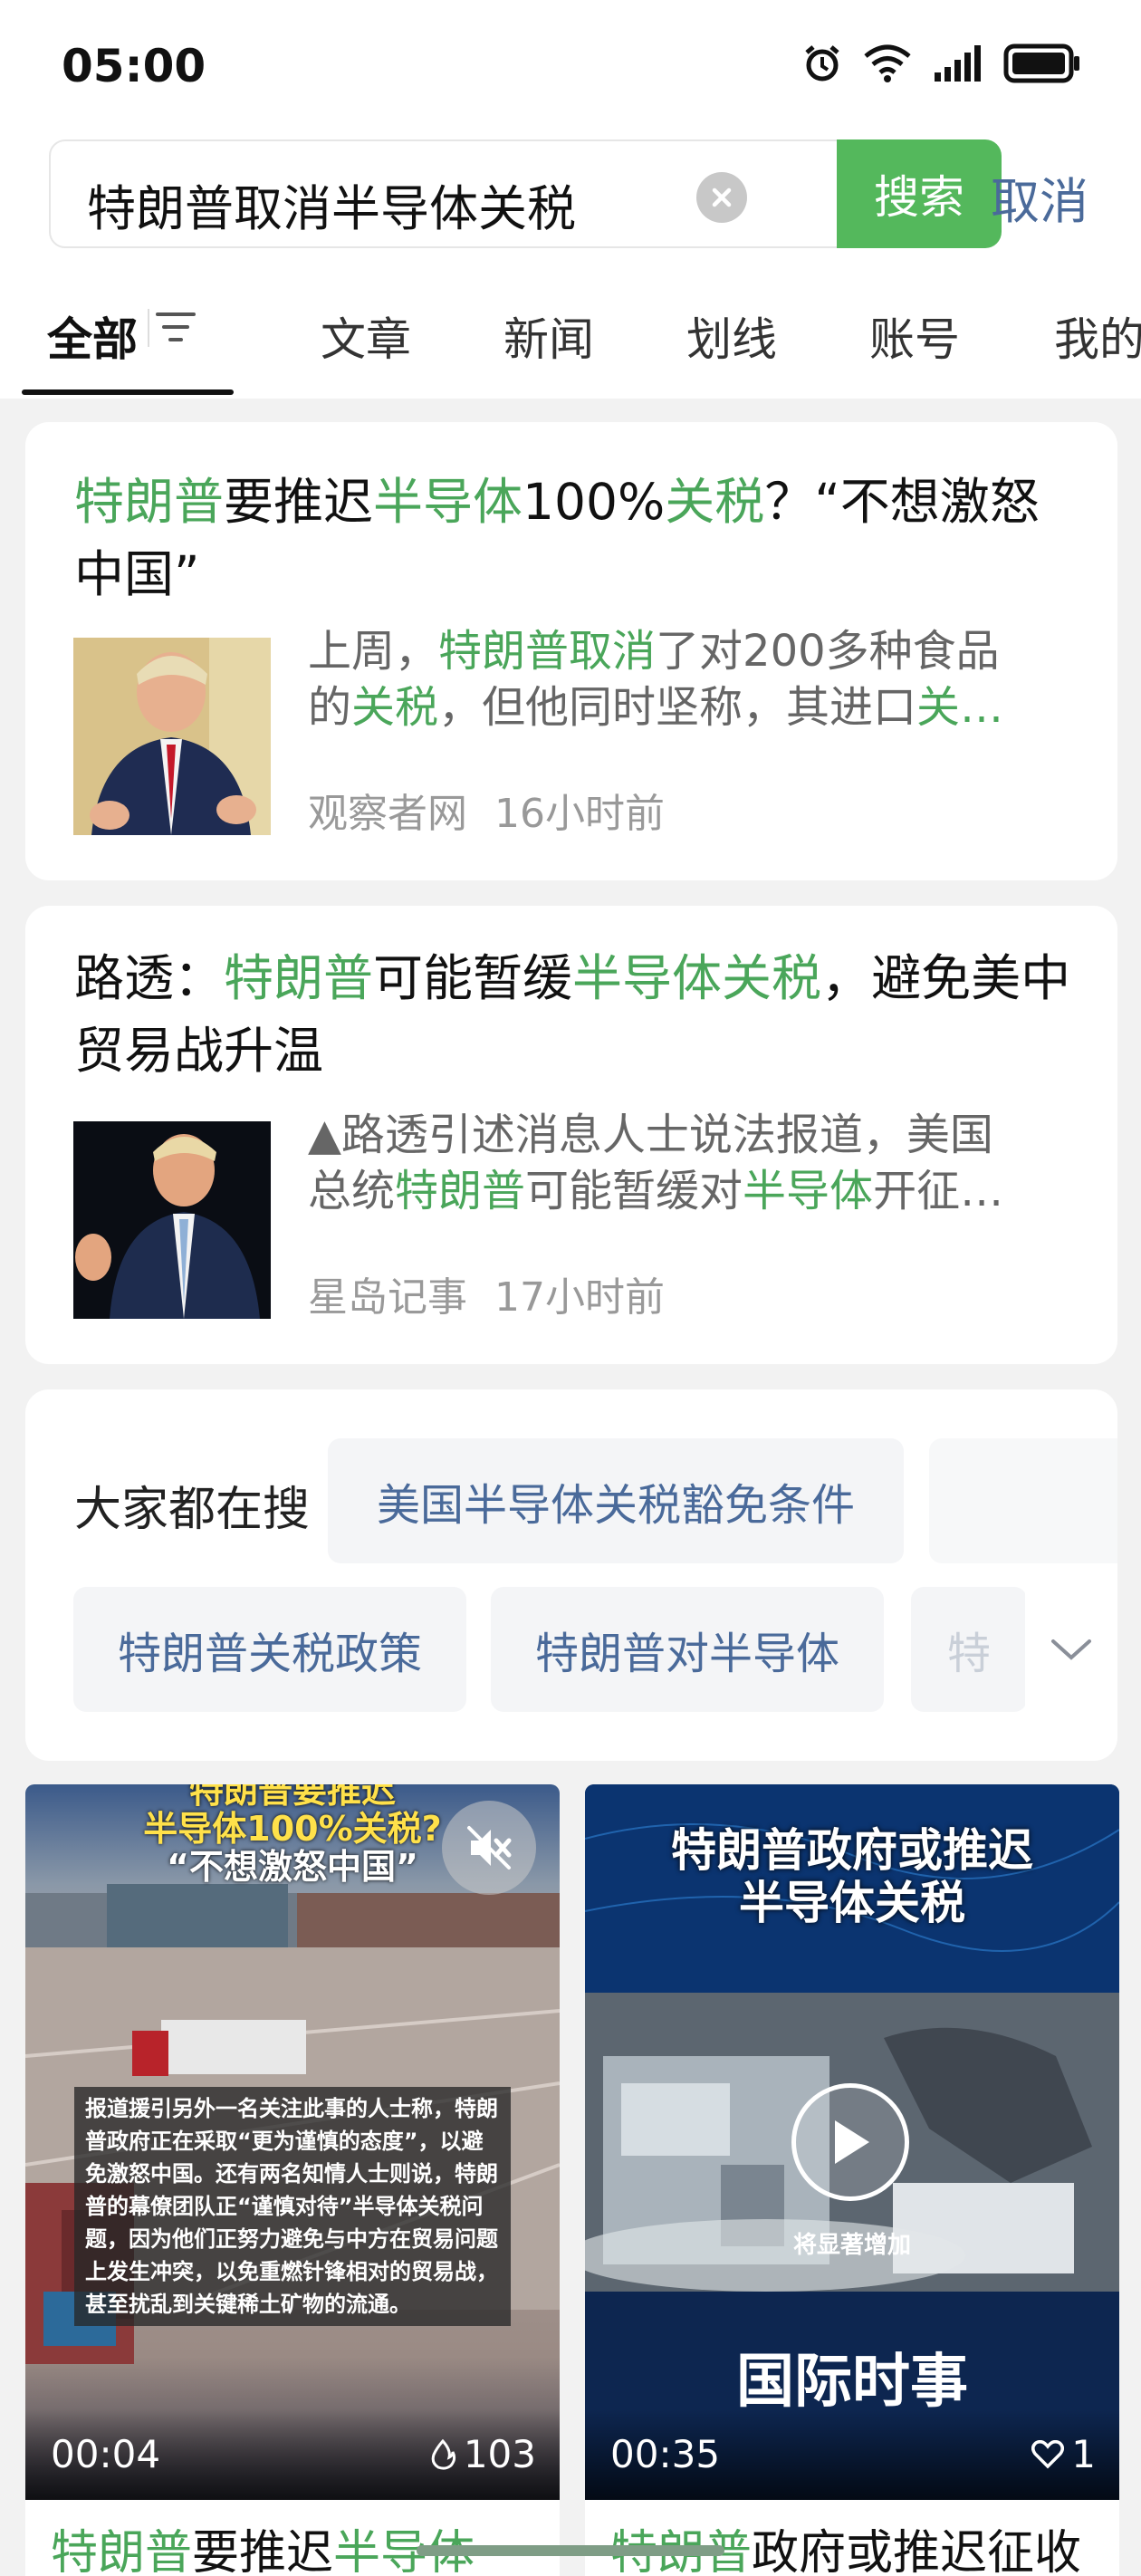 This screenshot has height=2576, width=1141. I want to click on result-source: 星岛记事, so click(387, 1297).